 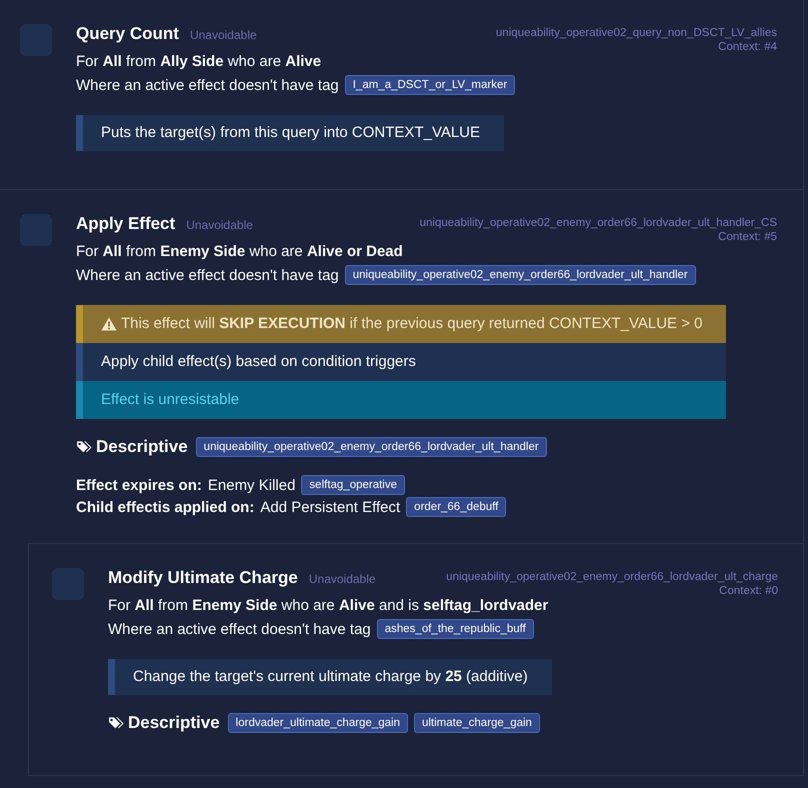 What do you see at coordinates (330, 677) in the screenshot?
I see `info-banner: Change the target's current ultimate charge by 25 (additive)` at bounding box center [330, 677].